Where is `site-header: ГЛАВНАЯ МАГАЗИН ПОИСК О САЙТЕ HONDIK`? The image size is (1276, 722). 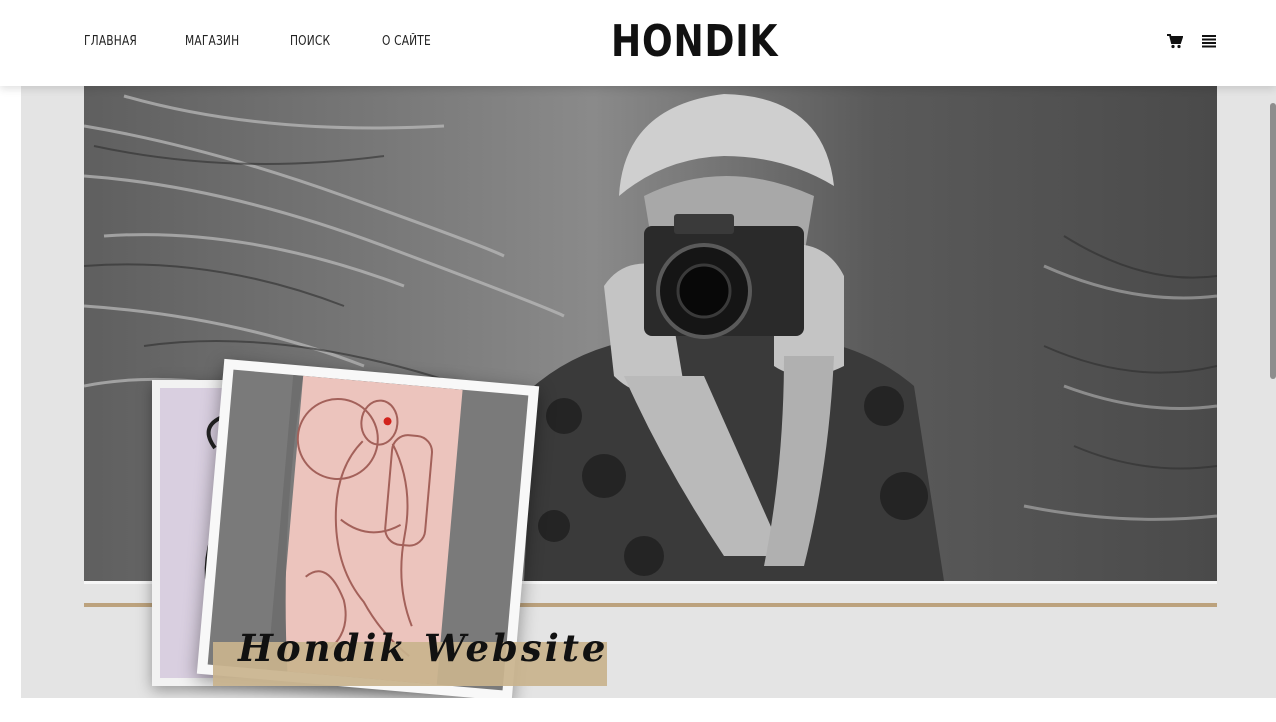 site-header: ГЛАВНАЯ МАГАЗИН ПОИСК О САЙТЕ HONDIK is located at coordinates (638, 43).